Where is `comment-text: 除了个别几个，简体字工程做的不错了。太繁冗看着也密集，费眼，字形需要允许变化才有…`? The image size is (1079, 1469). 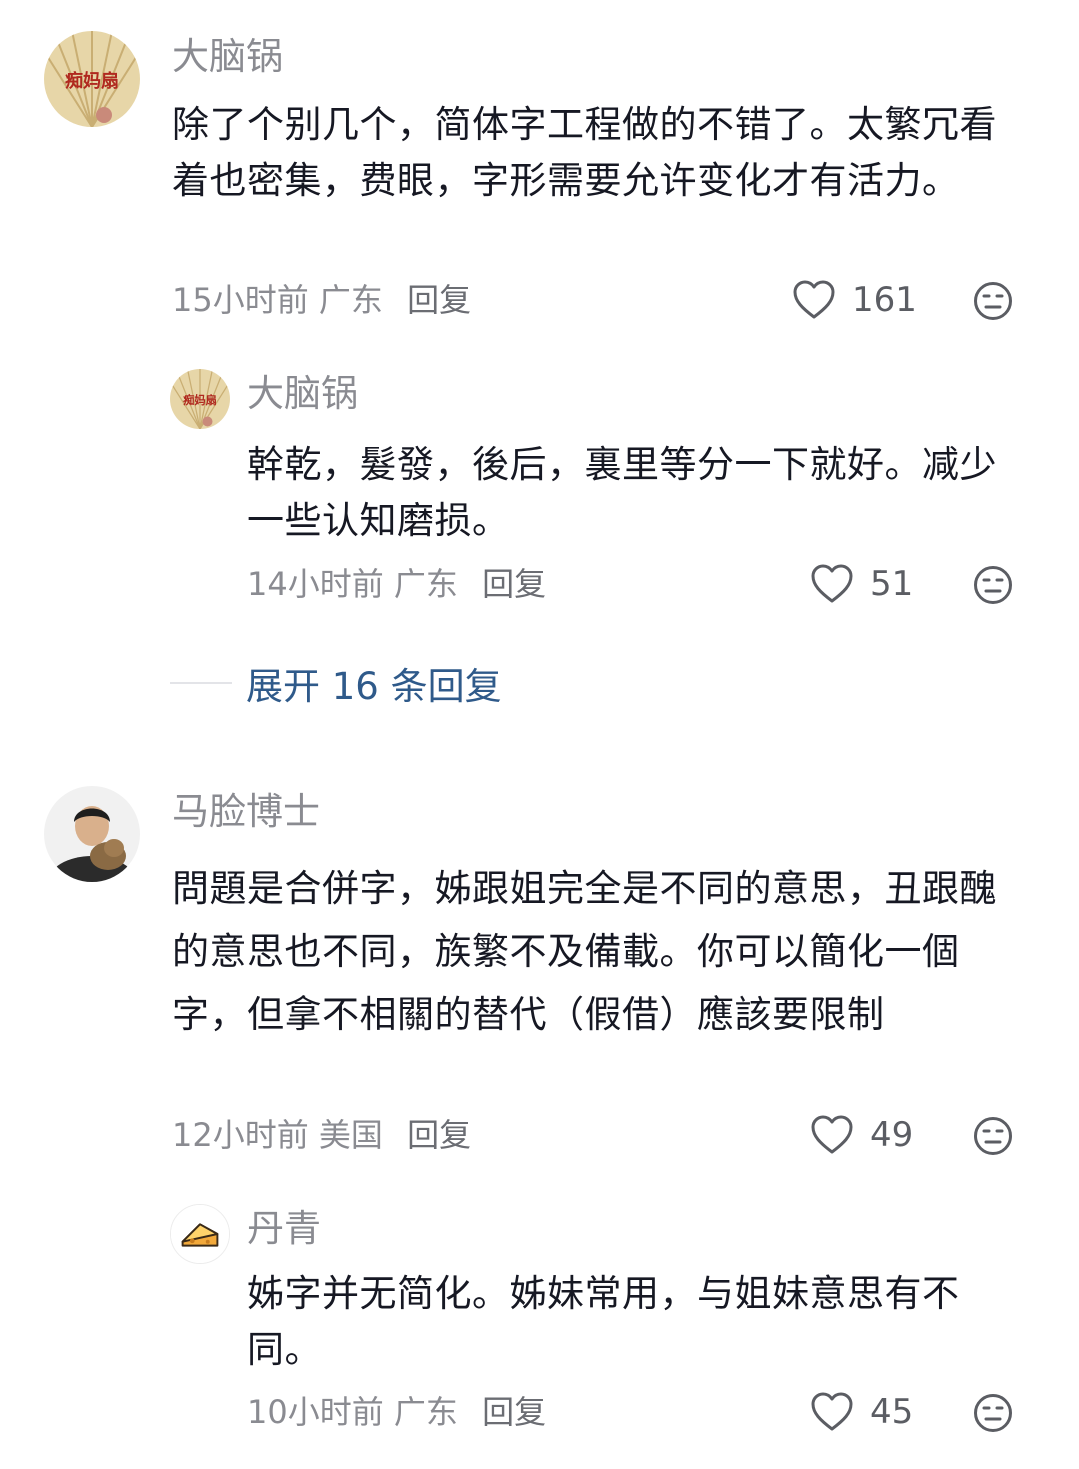
comment-text: 除了个别几个，简体字工程做的不错了。太繁冗看着也密集，费眼，字形需要允许变化才有… is located at coordinates (584, 152).